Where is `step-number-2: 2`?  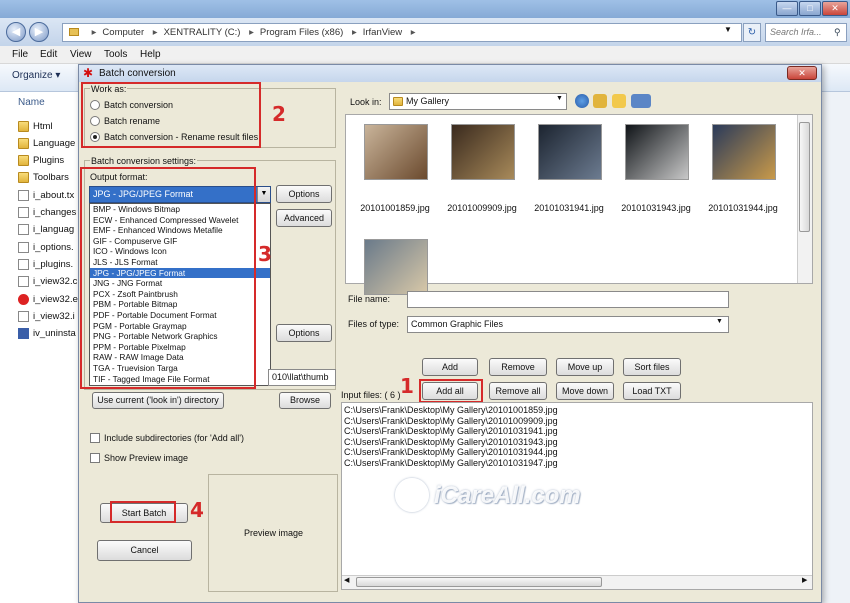 step-number-2: 2 is located at coordinates (279, 114).